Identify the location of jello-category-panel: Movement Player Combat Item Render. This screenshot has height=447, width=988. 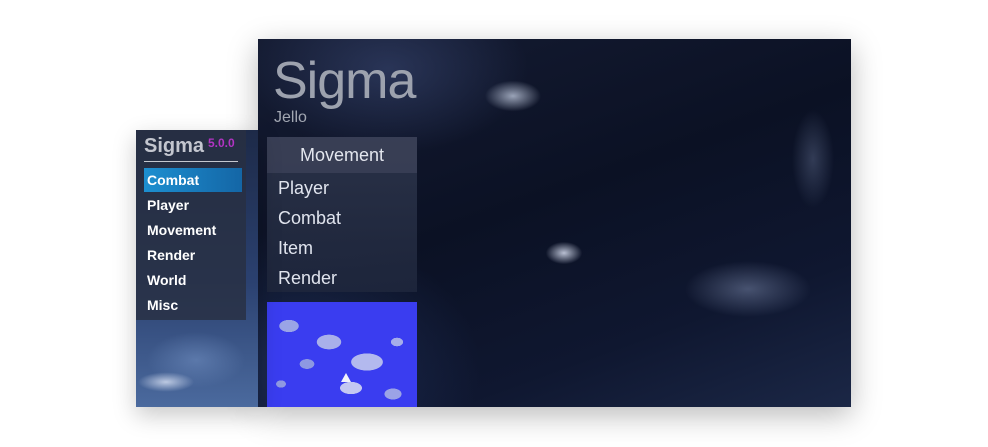
(342, 214).